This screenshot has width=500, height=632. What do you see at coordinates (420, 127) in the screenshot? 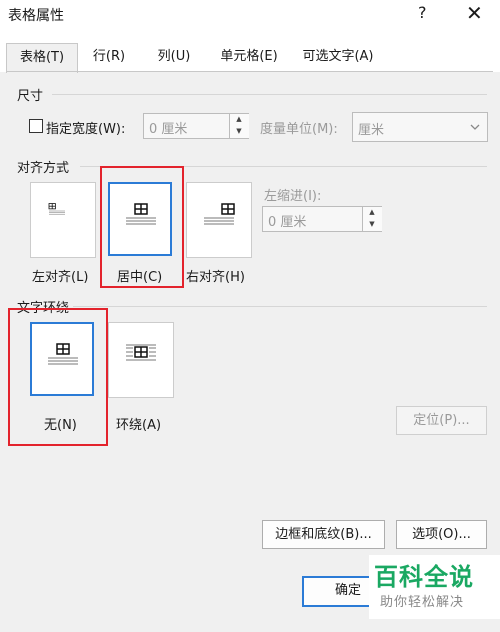
I see `measure-unit-select: 厘米` at bounding box center [420, 127].